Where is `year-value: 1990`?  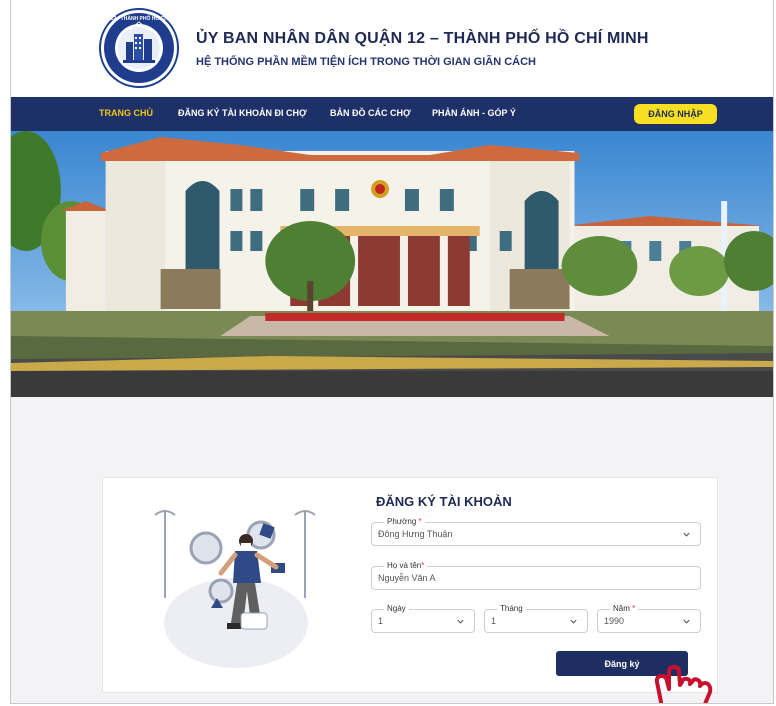 year-value: 1990 is located at coordinates (614, 621).